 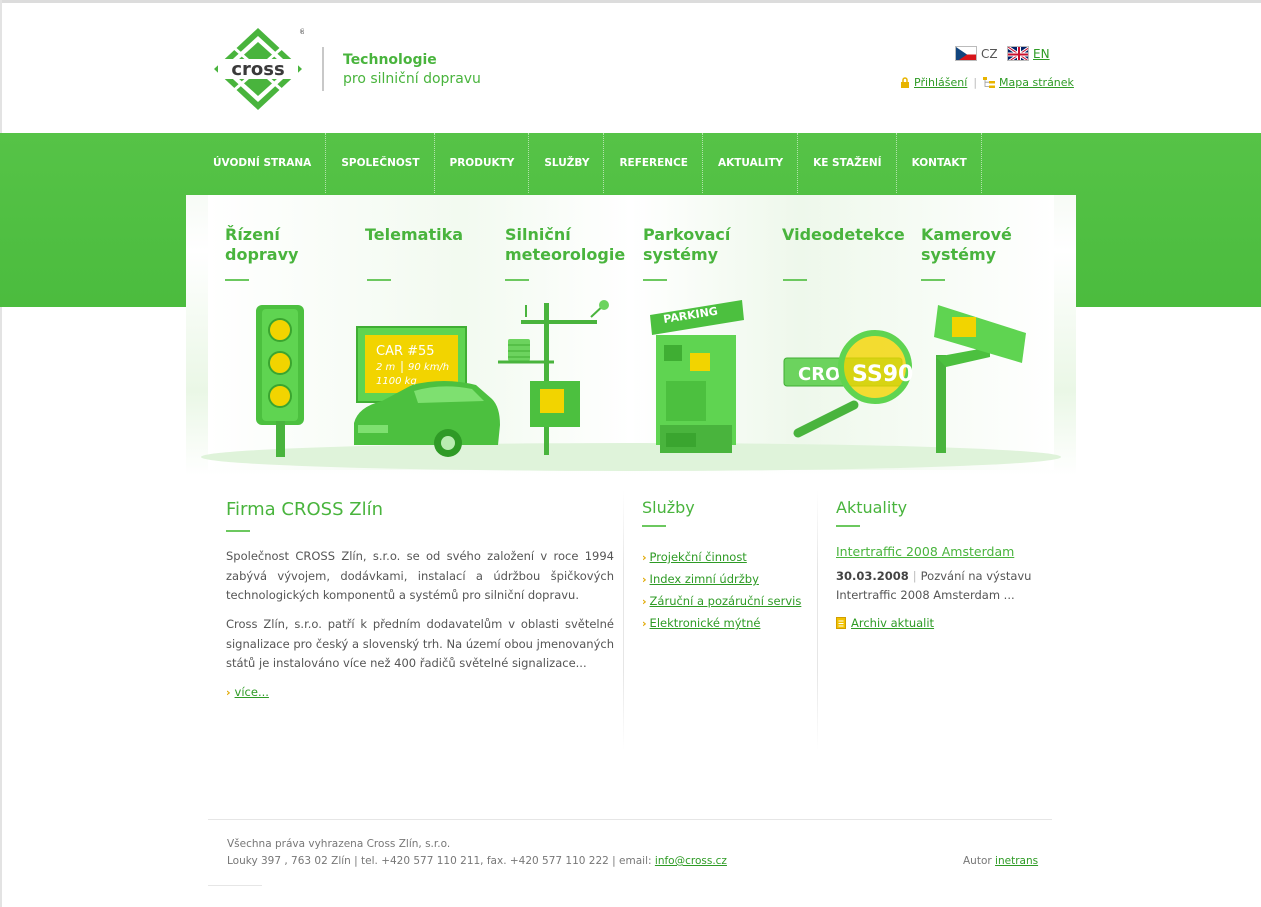 I want to click on aktuality-title-underline, so click(x=848, y=526).